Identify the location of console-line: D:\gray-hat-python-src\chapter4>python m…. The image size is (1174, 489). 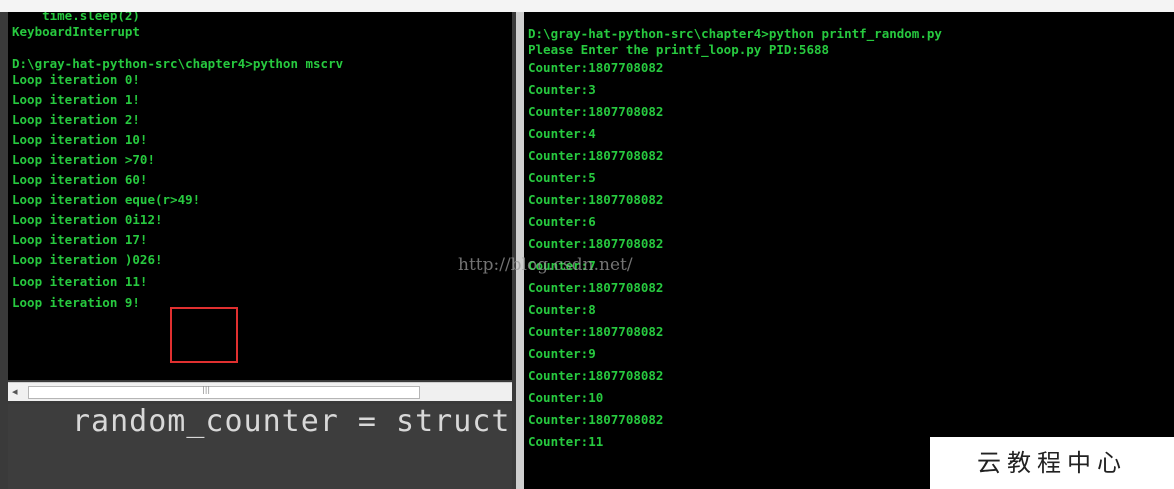
(178, 63).